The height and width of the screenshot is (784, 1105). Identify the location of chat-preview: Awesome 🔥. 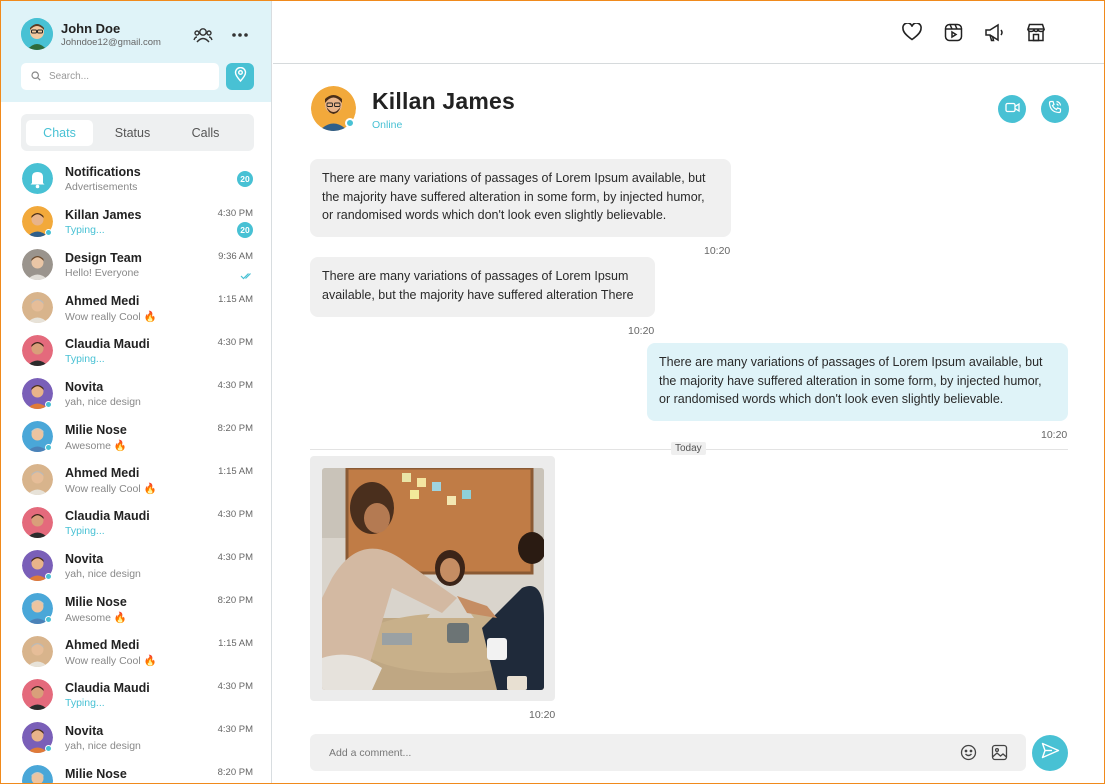
(96, 446).